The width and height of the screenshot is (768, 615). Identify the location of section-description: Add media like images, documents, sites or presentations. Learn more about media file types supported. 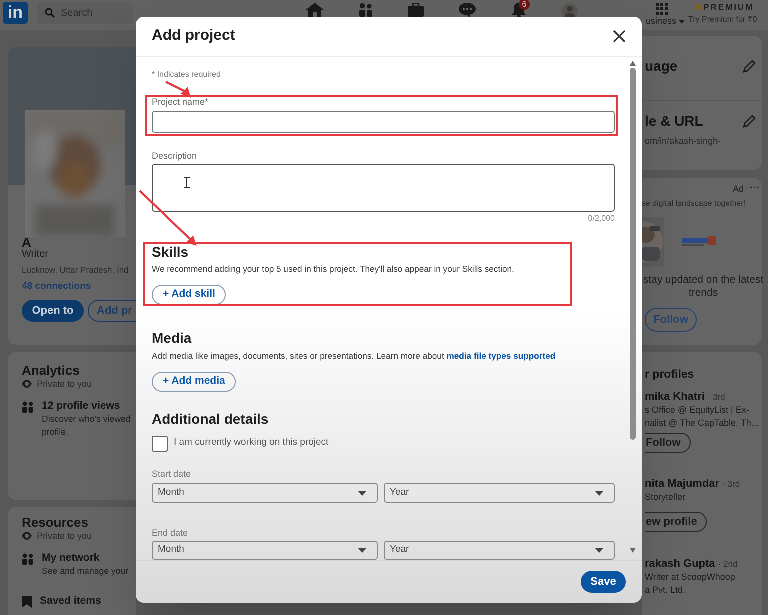
(354, 356).